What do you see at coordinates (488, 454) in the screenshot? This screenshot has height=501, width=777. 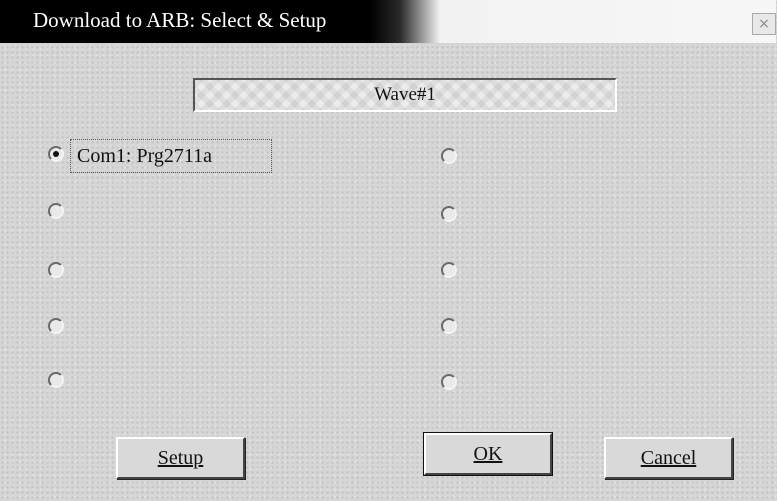 I see `ok-button: OK` at bounding box center [488, 454].